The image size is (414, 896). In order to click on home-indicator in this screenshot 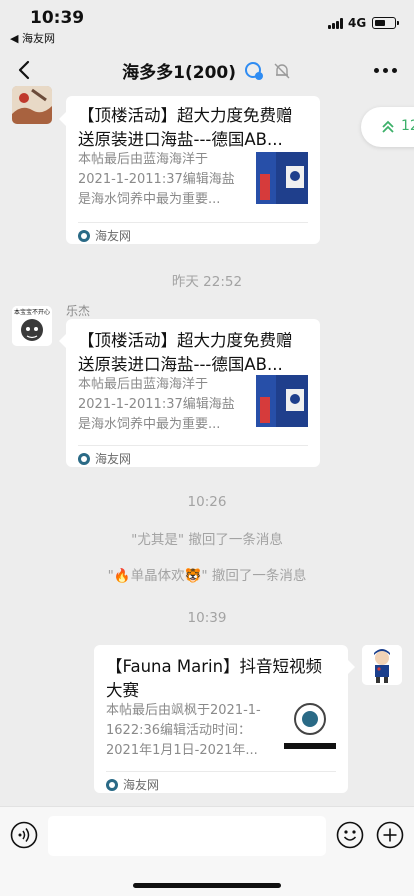, I will do `click(207, 885)`.